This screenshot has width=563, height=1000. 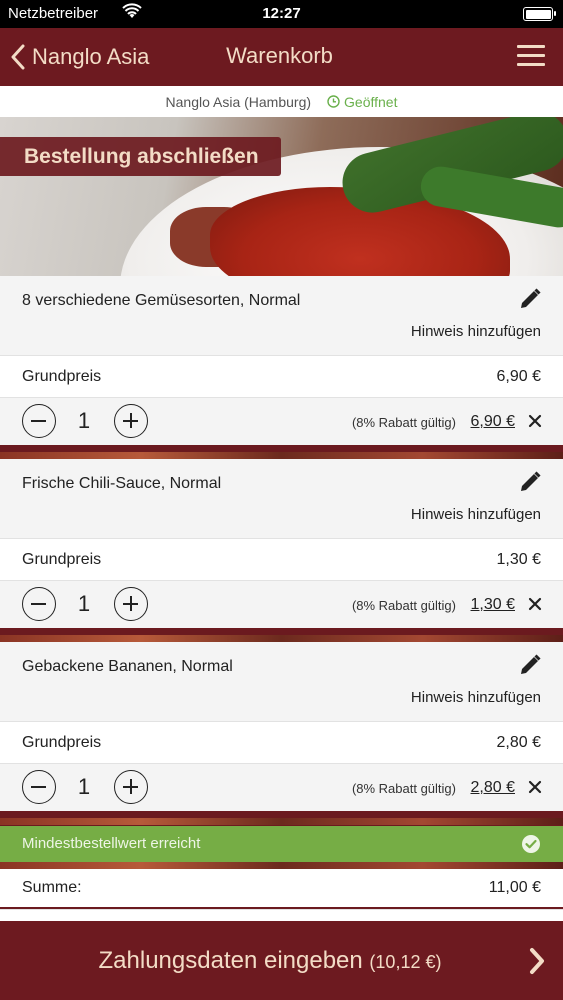 I want to click on item-name: Gebackene Bananen, Normal, so click(x=127, y=666).